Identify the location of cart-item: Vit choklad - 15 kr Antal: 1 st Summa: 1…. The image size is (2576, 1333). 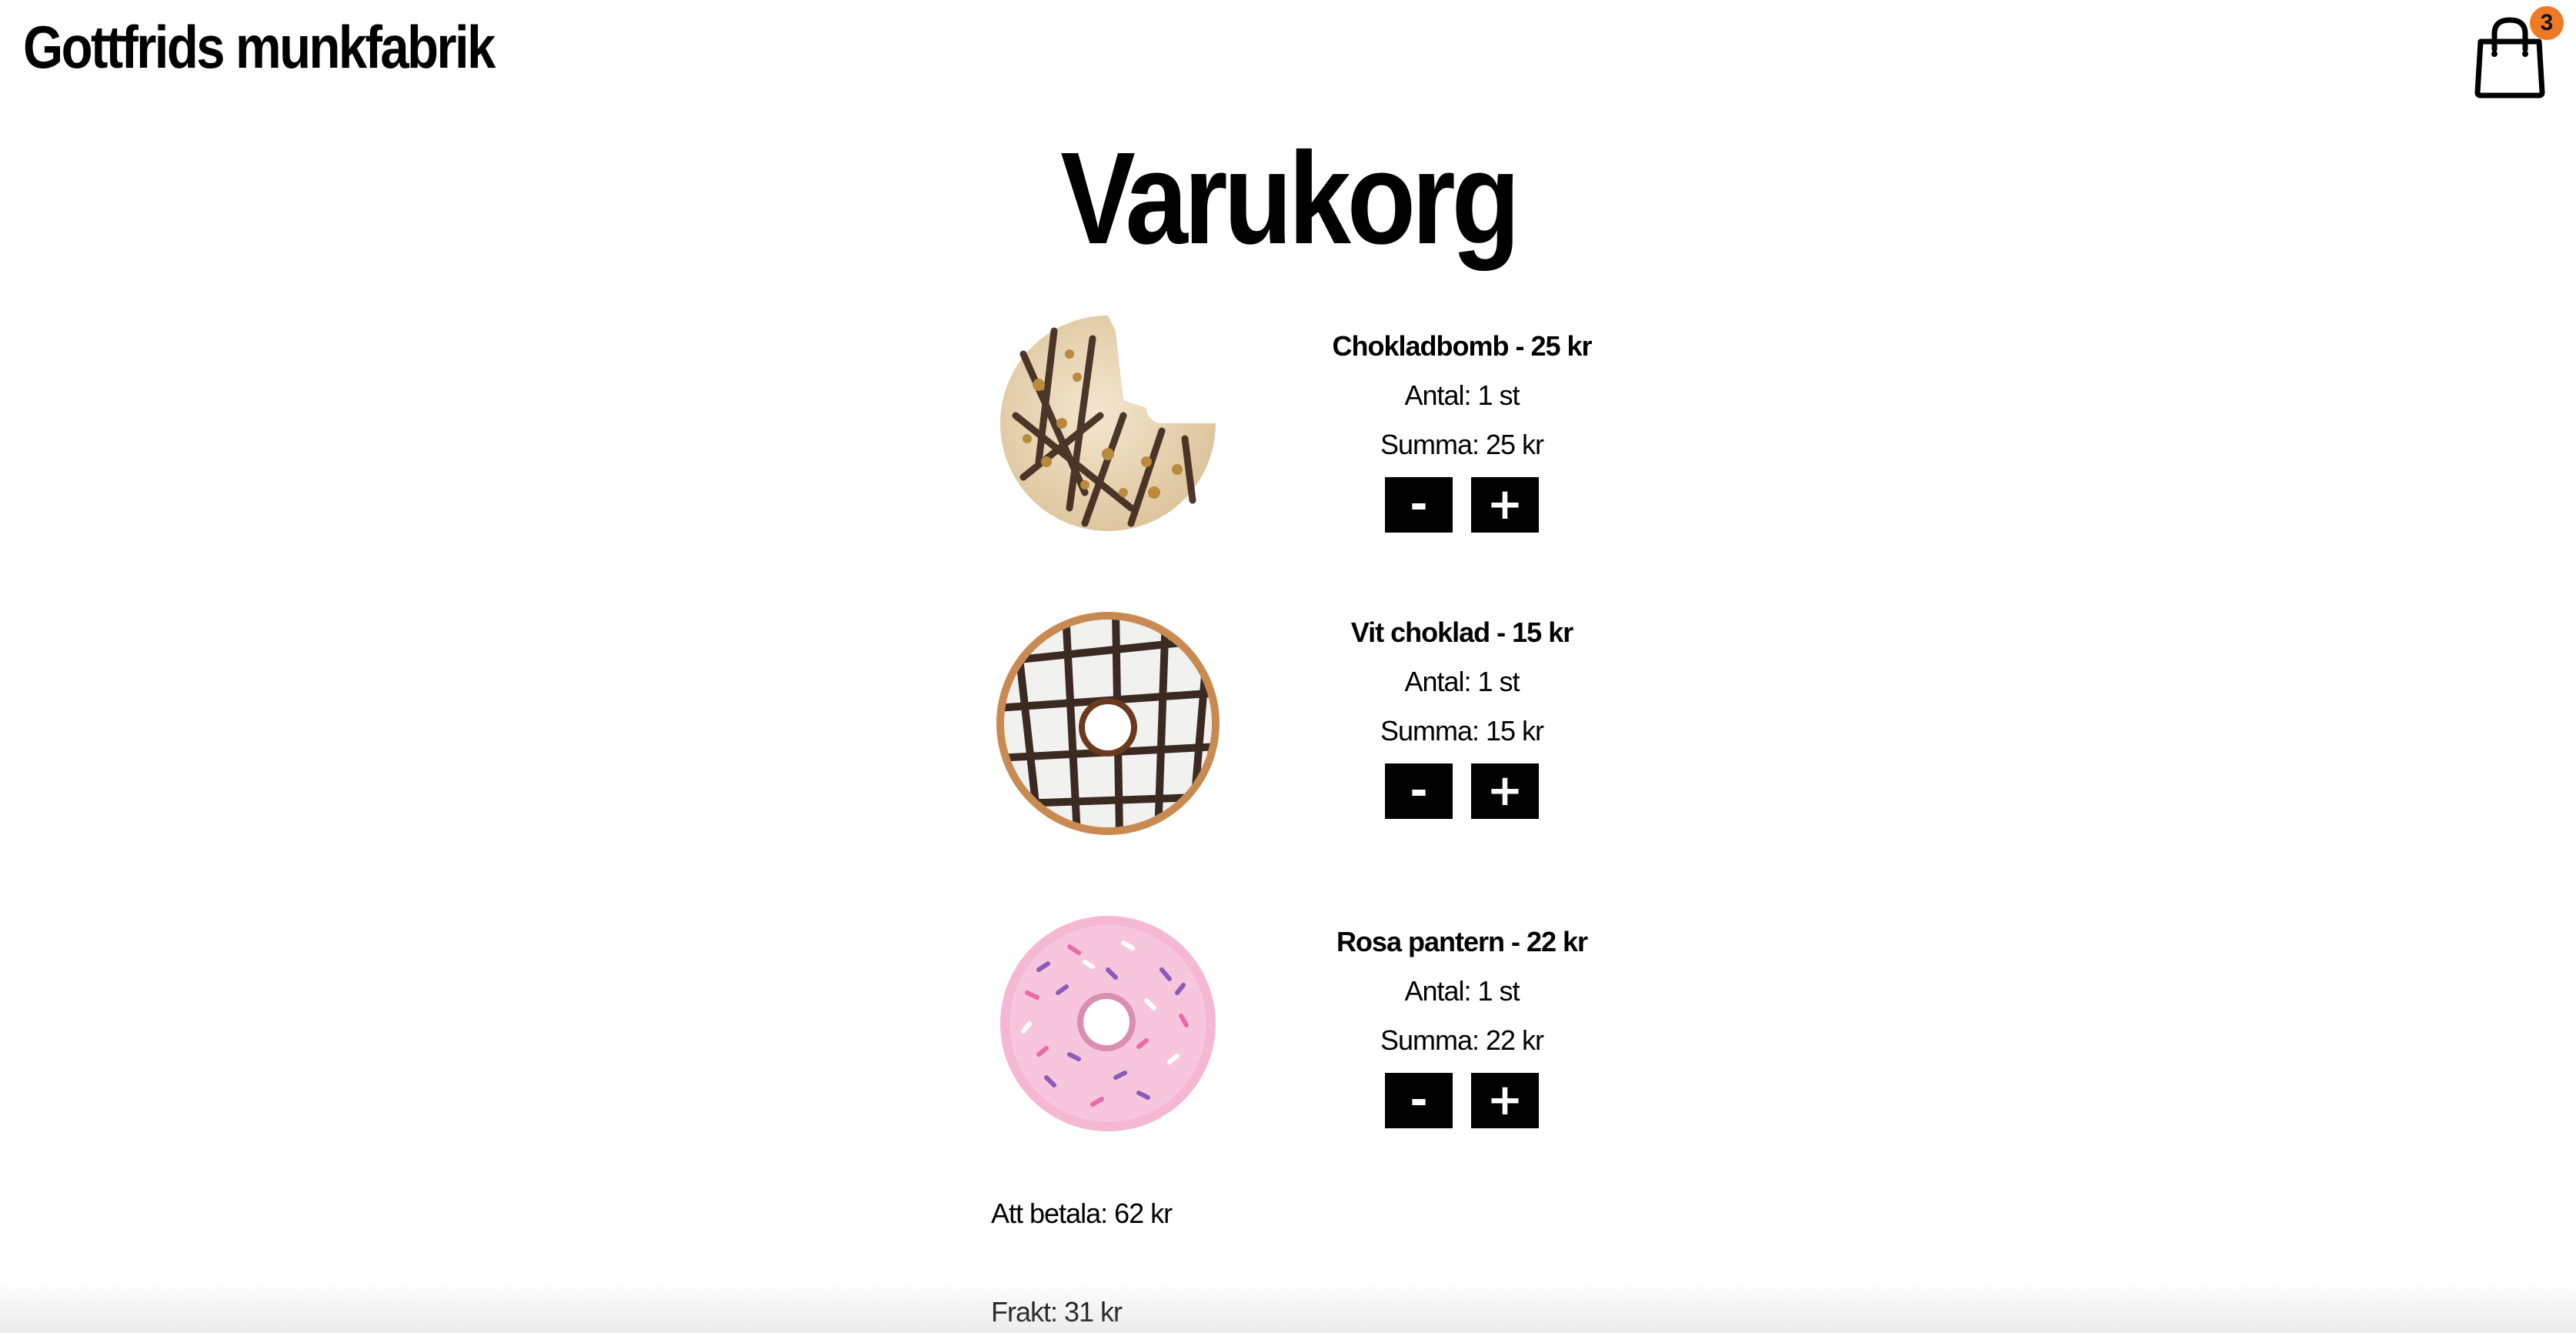
(1301, 731).